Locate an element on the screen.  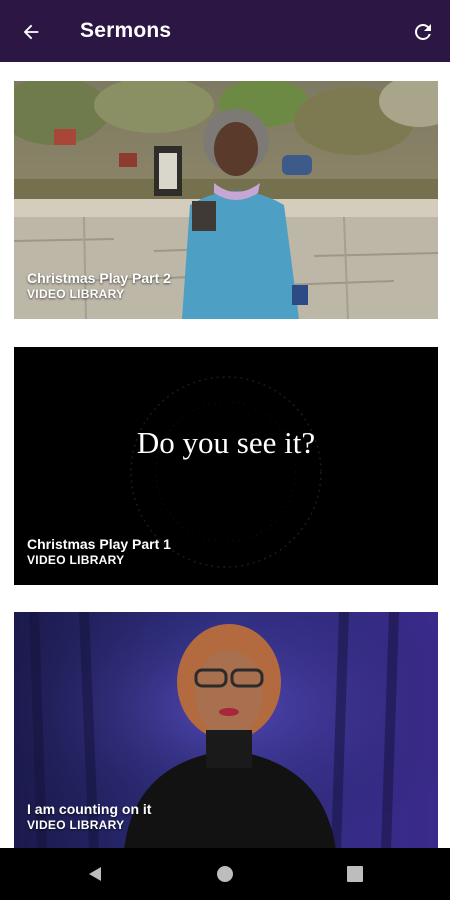
arrow-left-icon is located at coordinates (31, 32).